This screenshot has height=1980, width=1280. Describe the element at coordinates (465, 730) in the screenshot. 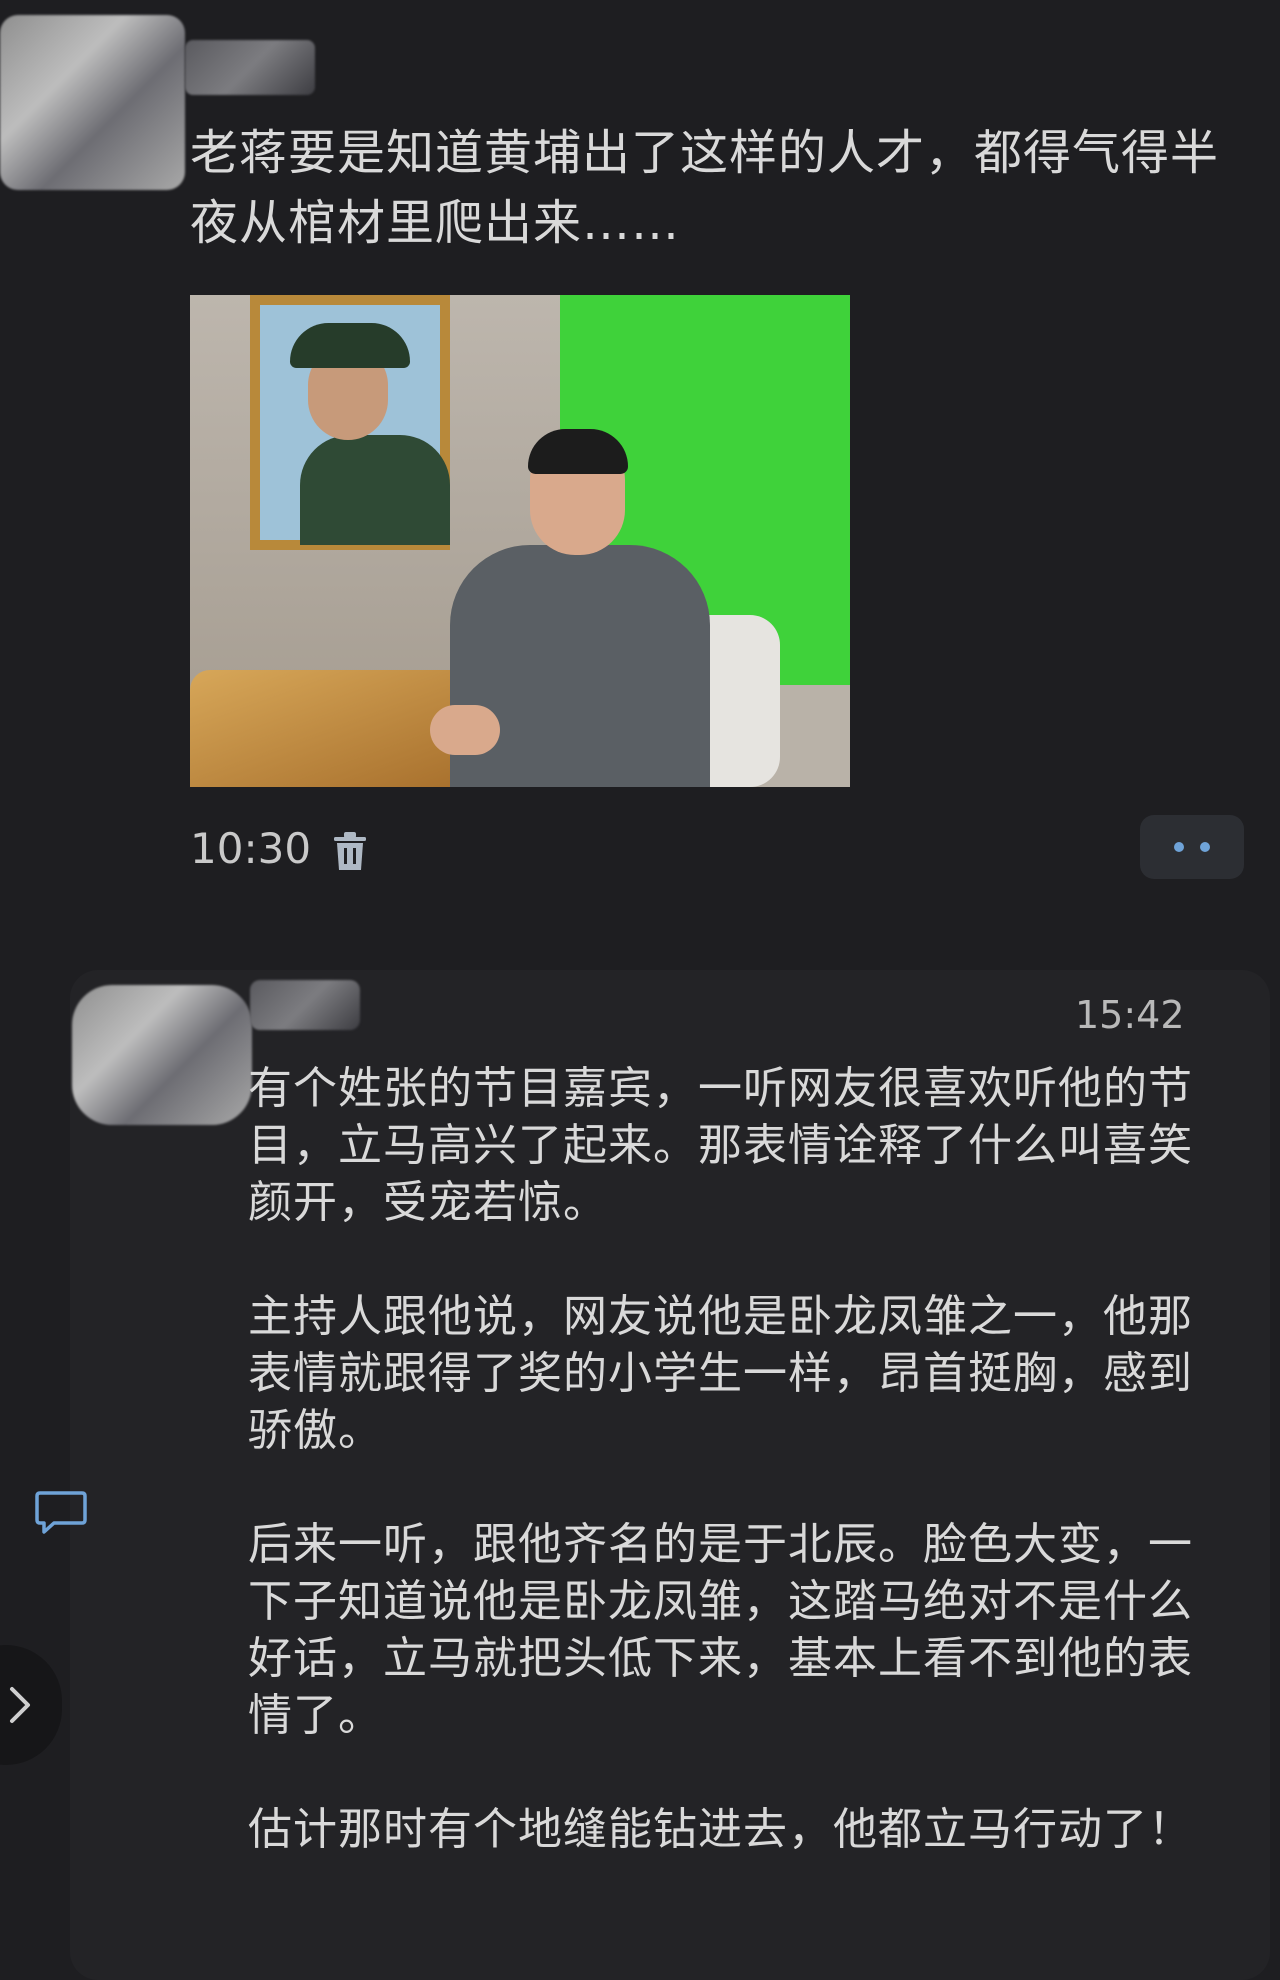

I see `photo-person-hands` at that location.